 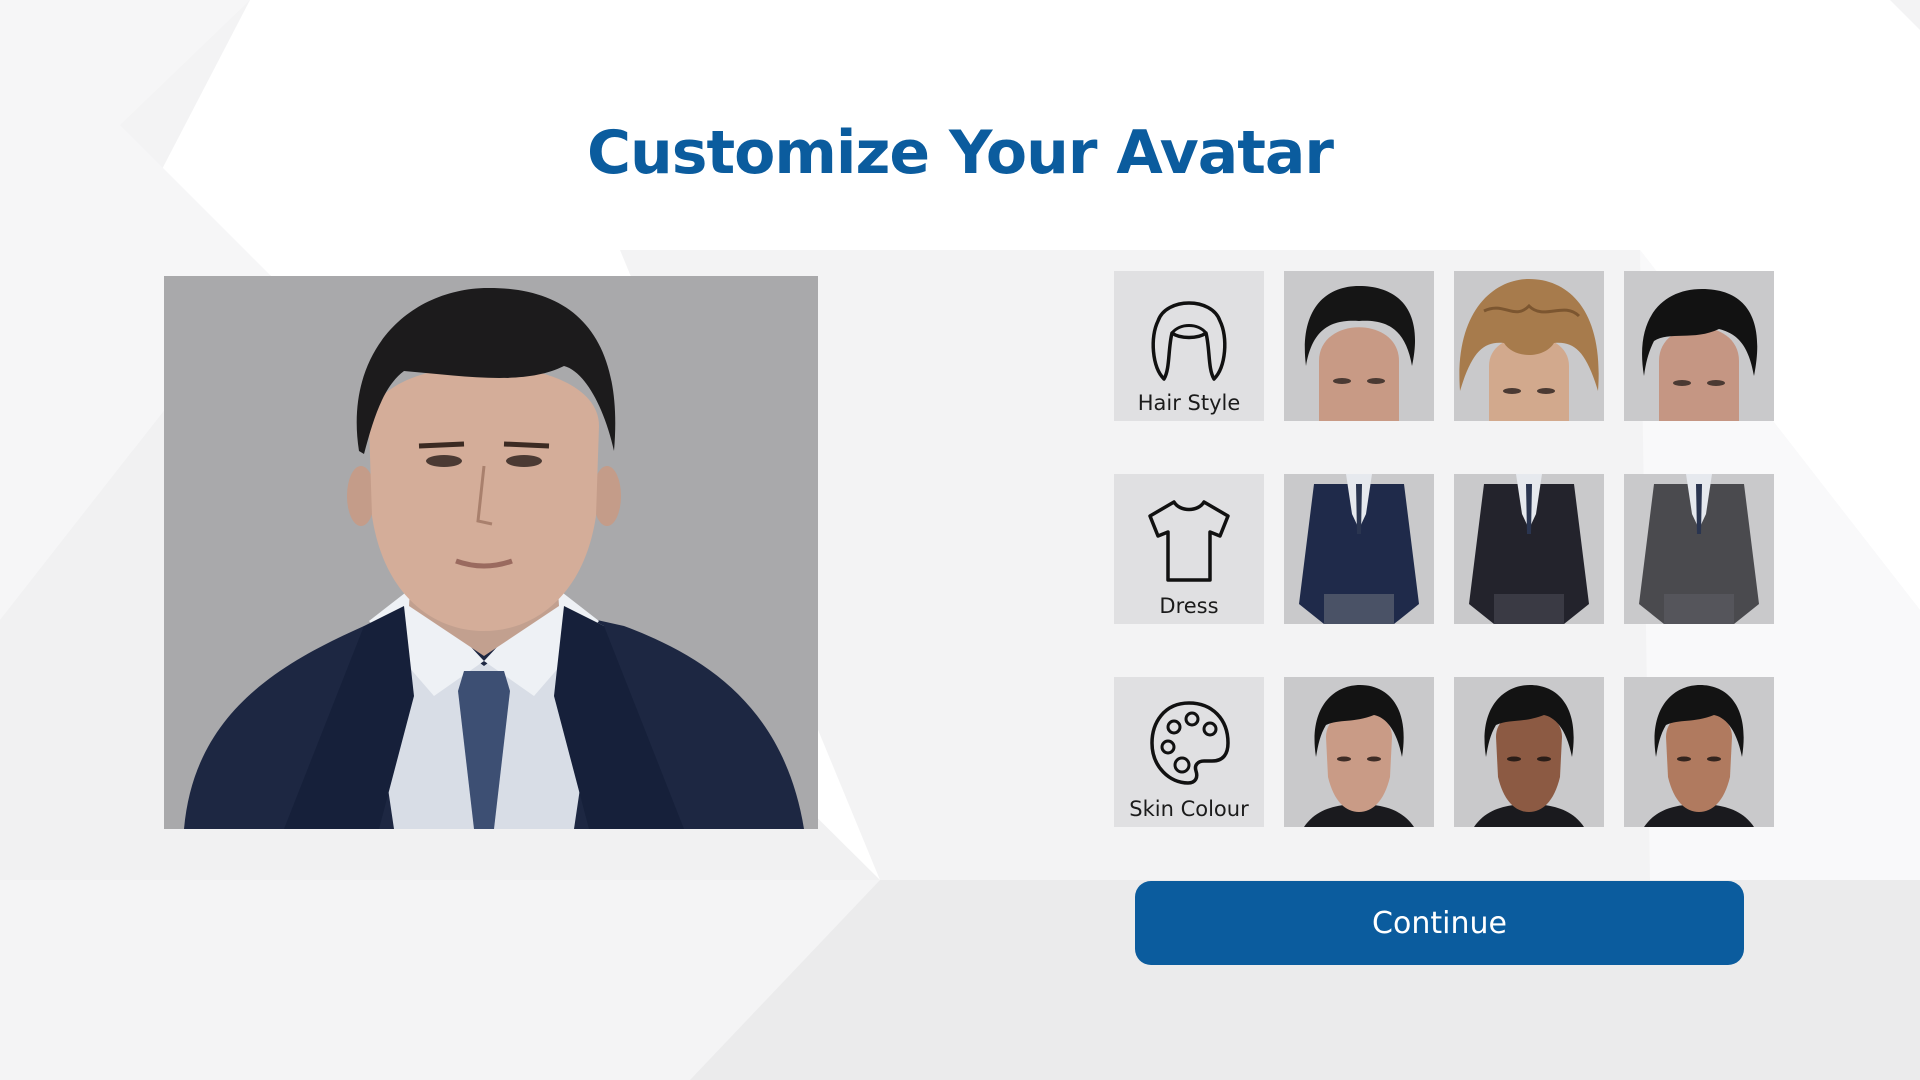 What do you see at coordinates (1189, 809) in the screenshot?
I see `category-label: Skin Colour` at bounding box center [1189, 809].